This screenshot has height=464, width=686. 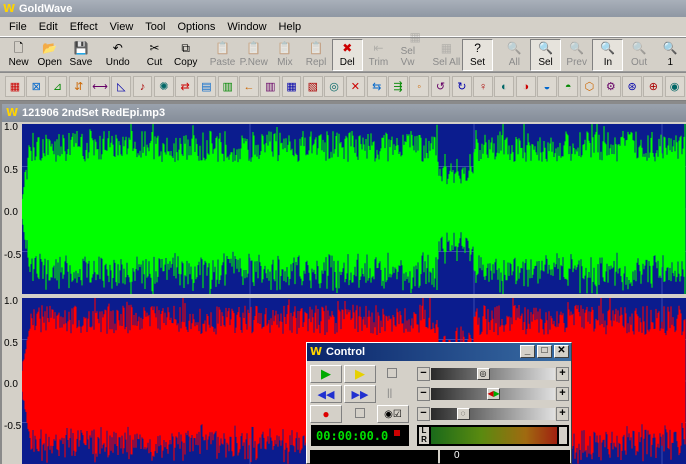 I want to click on record-button: ●, so click(x=326, y=414).